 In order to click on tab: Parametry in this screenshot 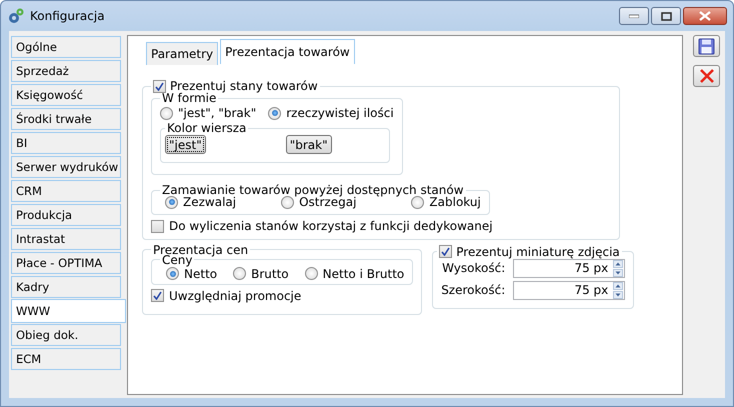, I will do `click(182, 53)`.